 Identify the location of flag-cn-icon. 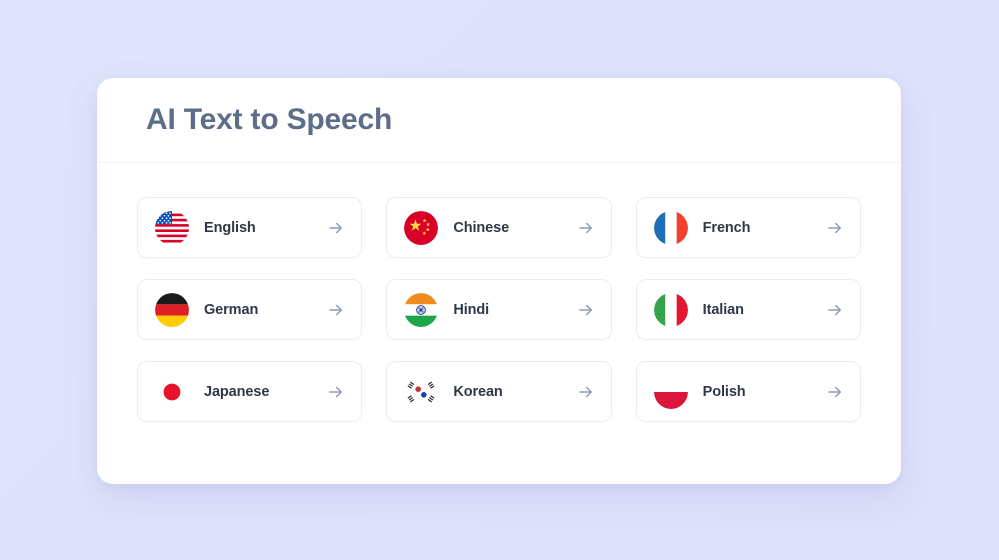
(421, 227).